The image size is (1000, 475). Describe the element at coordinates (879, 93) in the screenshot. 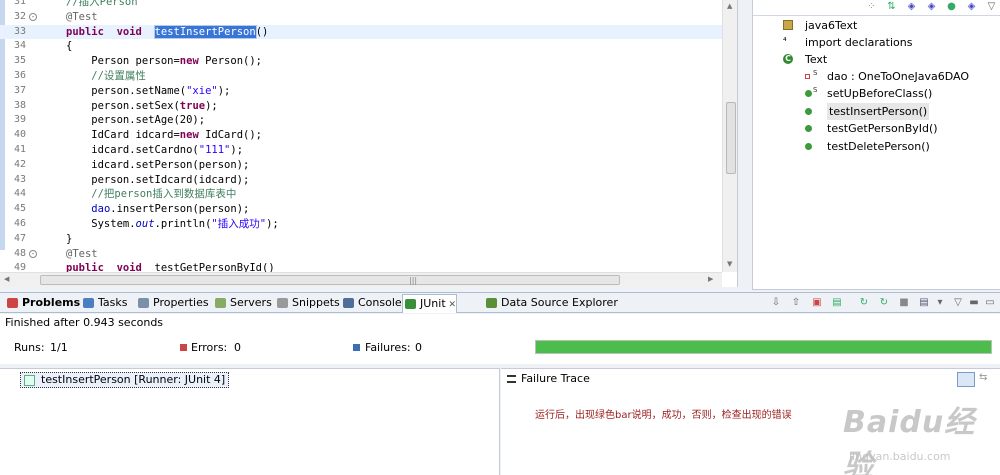

I see `outline-item: setUpBeforeClass()` at that location.